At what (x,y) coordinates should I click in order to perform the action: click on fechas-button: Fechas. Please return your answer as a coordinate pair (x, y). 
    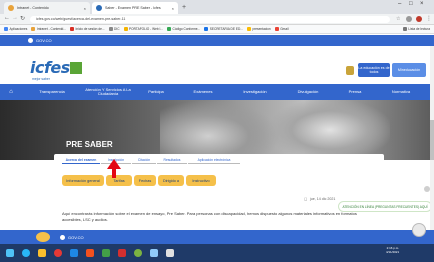
    Looking at the image, I should click on (145, 180).